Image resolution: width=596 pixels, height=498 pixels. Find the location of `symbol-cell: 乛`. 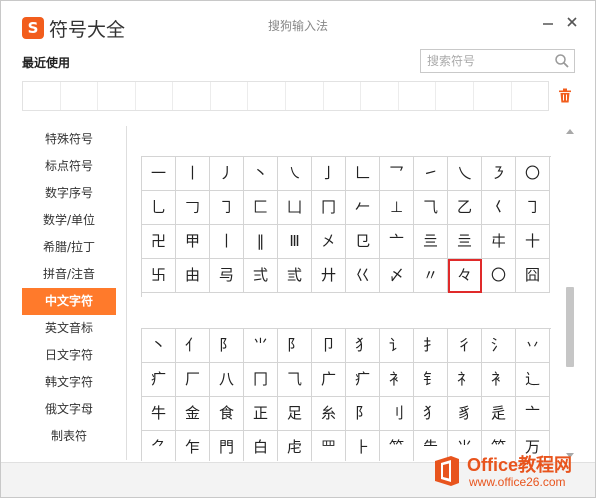

symbol-cell: 乛 is located at coordinates (397, 174).